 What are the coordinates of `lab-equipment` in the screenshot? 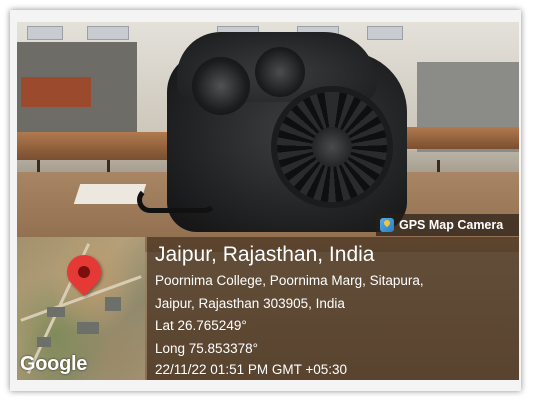 It's located at (56, 92).